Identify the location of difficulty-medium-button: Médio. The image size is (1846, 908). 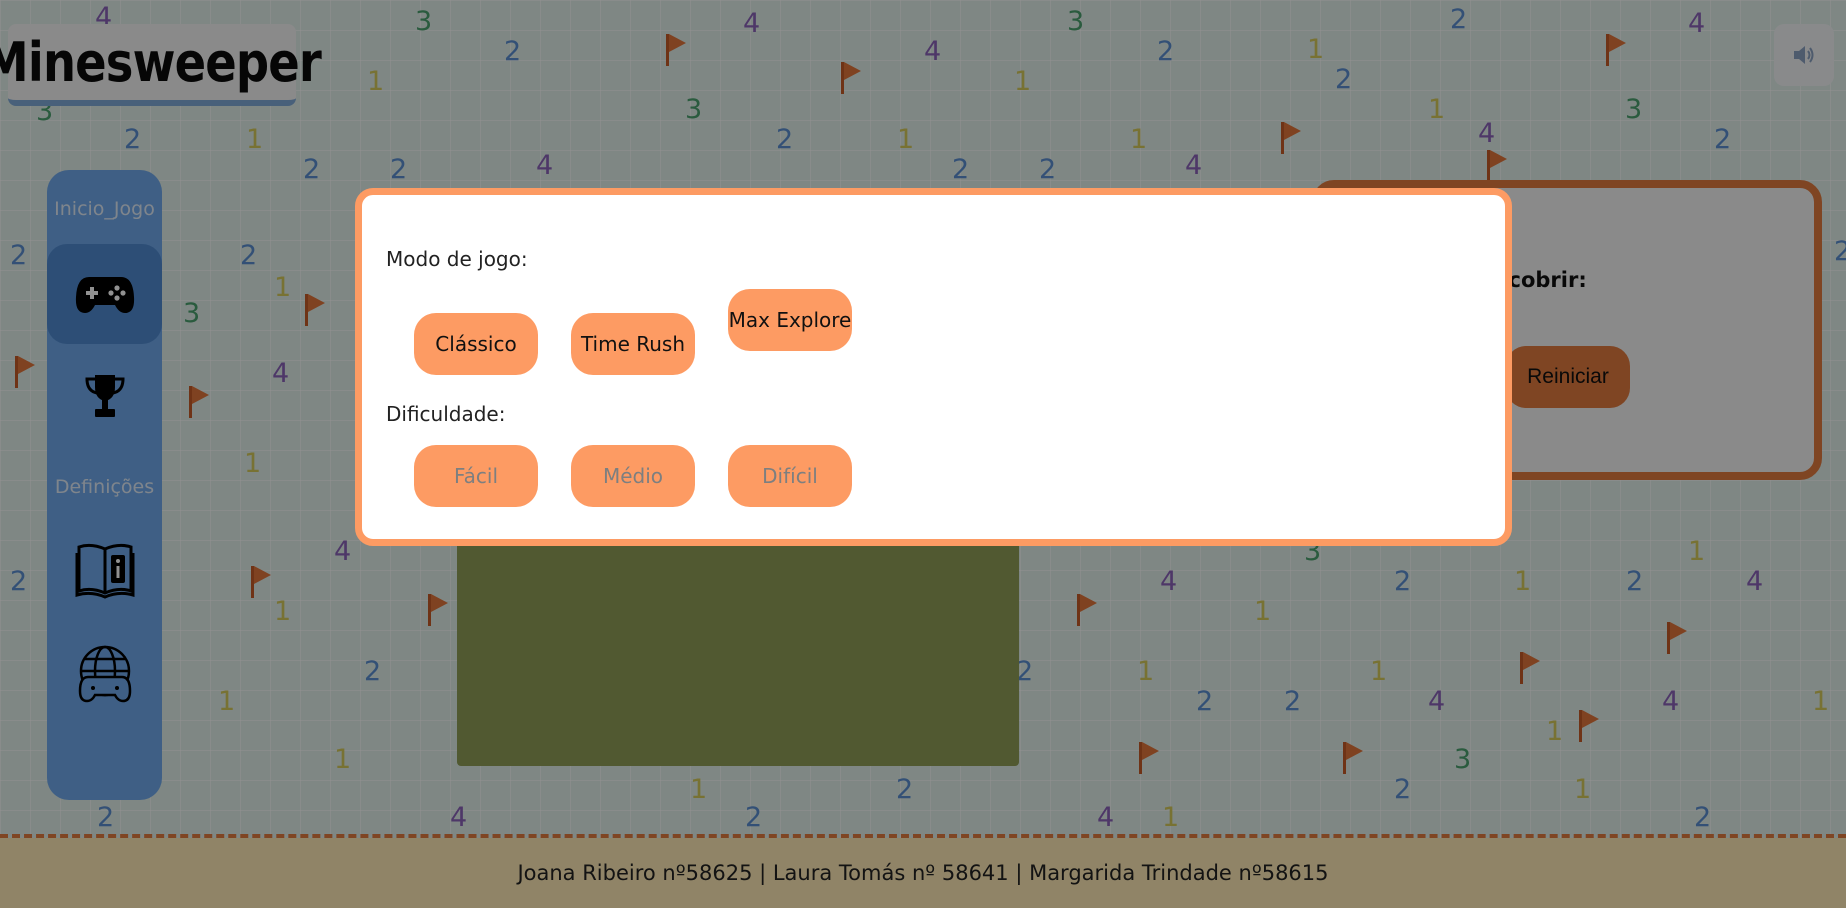
(633, 476).